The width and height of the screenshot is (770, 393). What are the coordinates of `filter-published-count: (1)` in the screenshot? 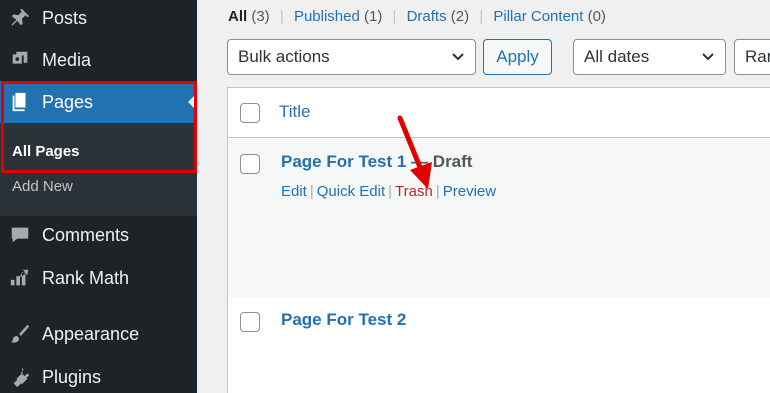 It's located at (373, 16).